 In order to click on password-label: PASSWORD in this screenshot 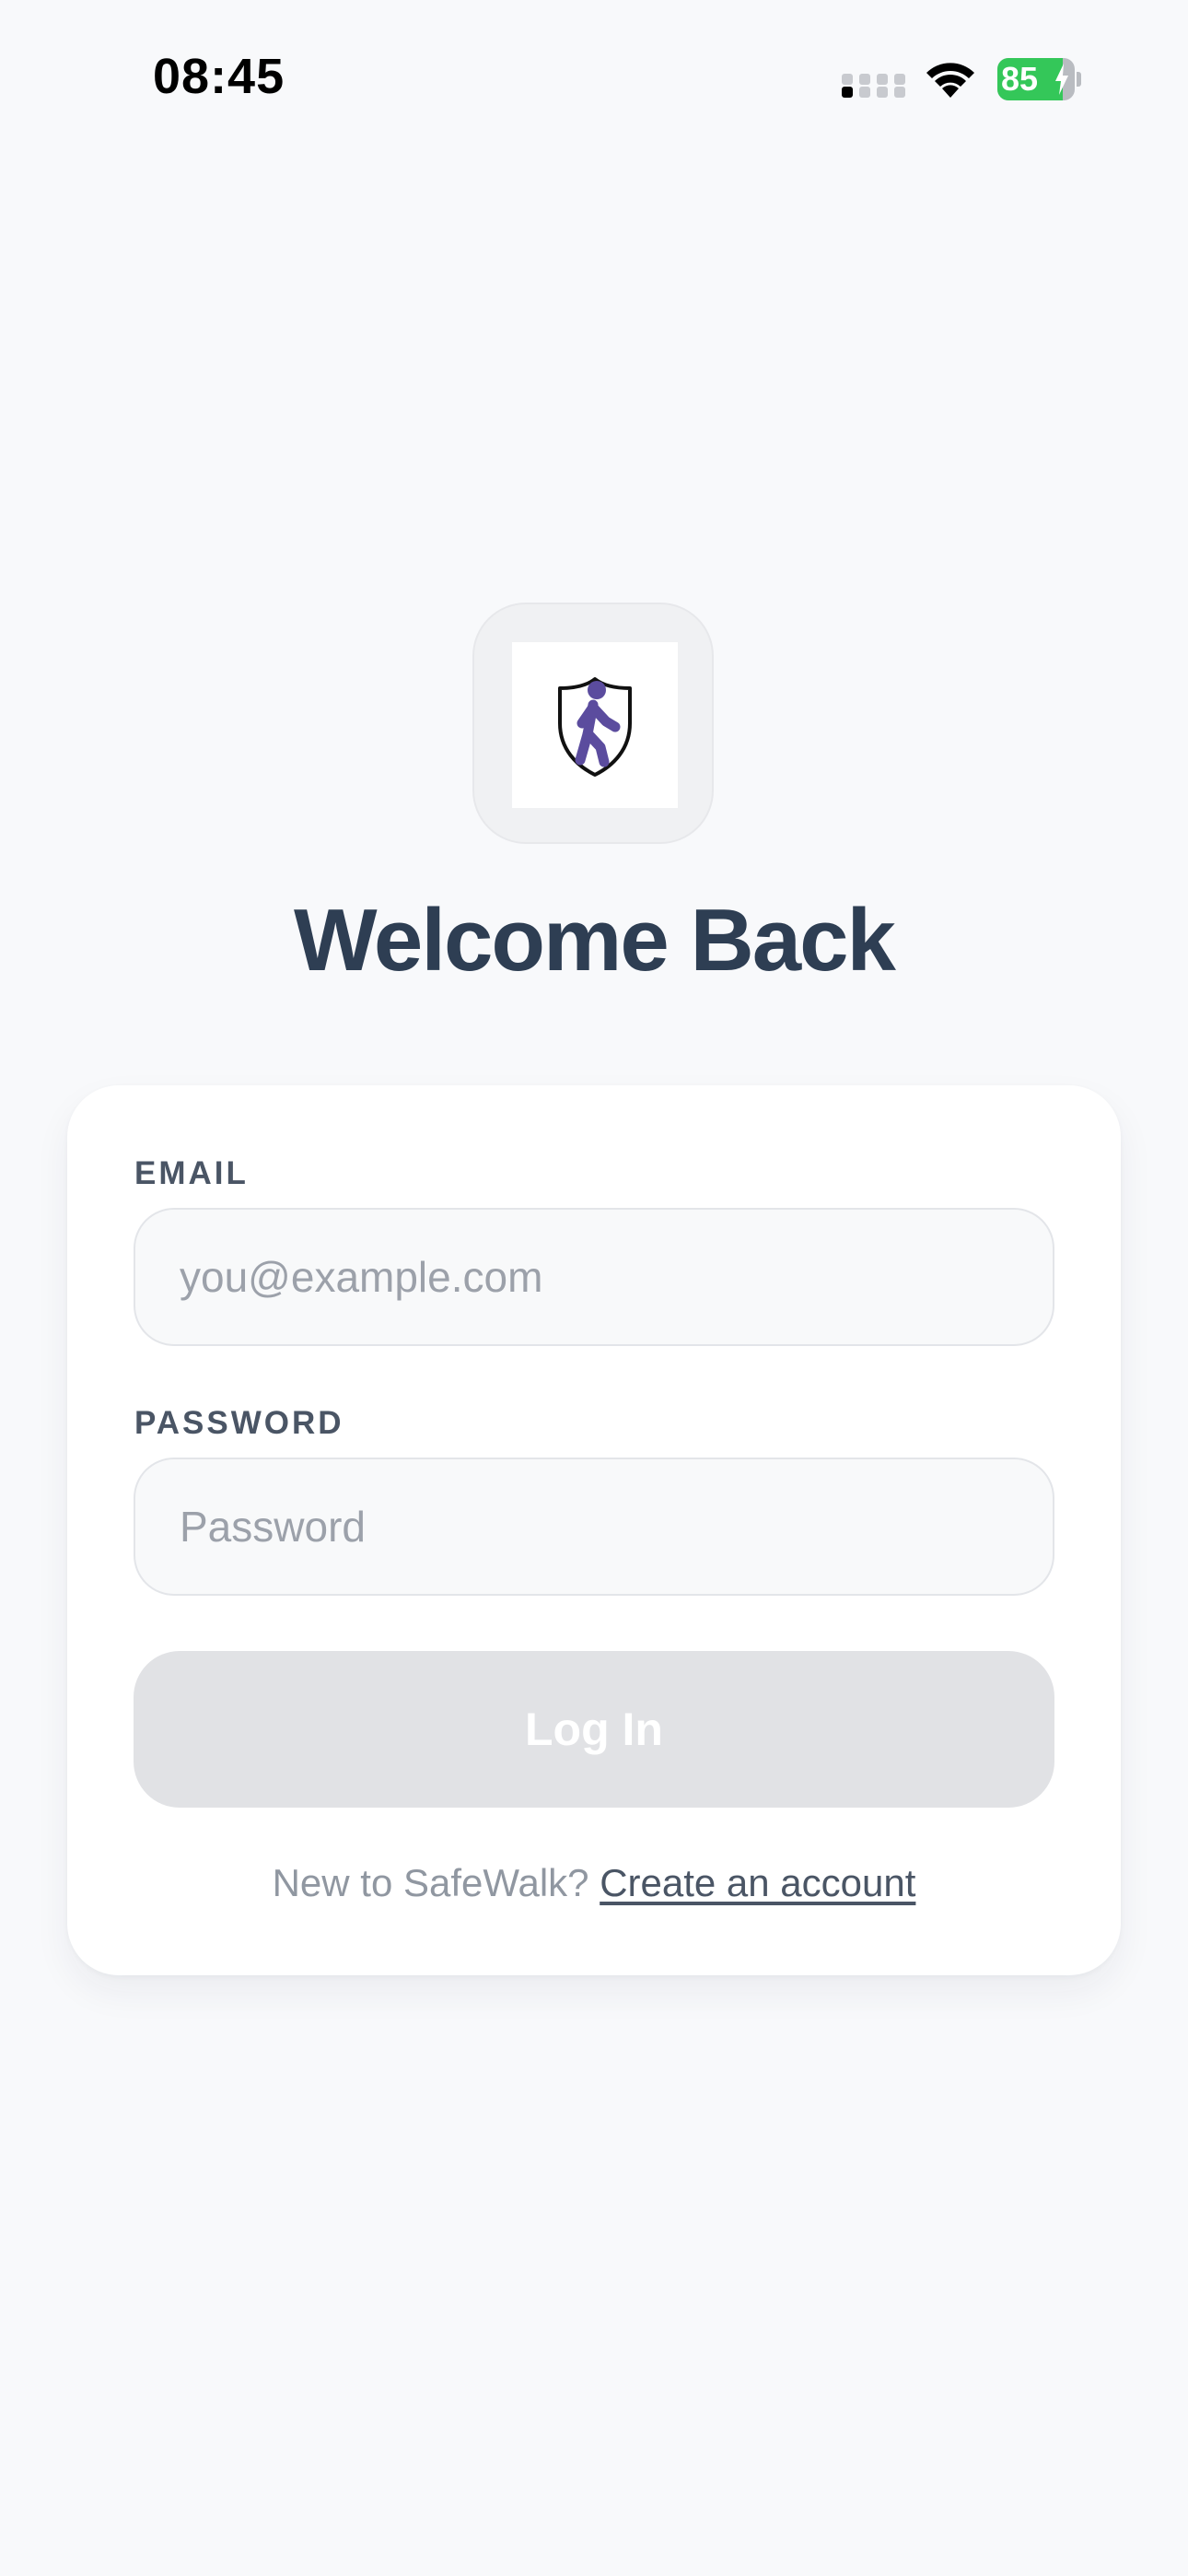, I will do `click(239, 1423)`.